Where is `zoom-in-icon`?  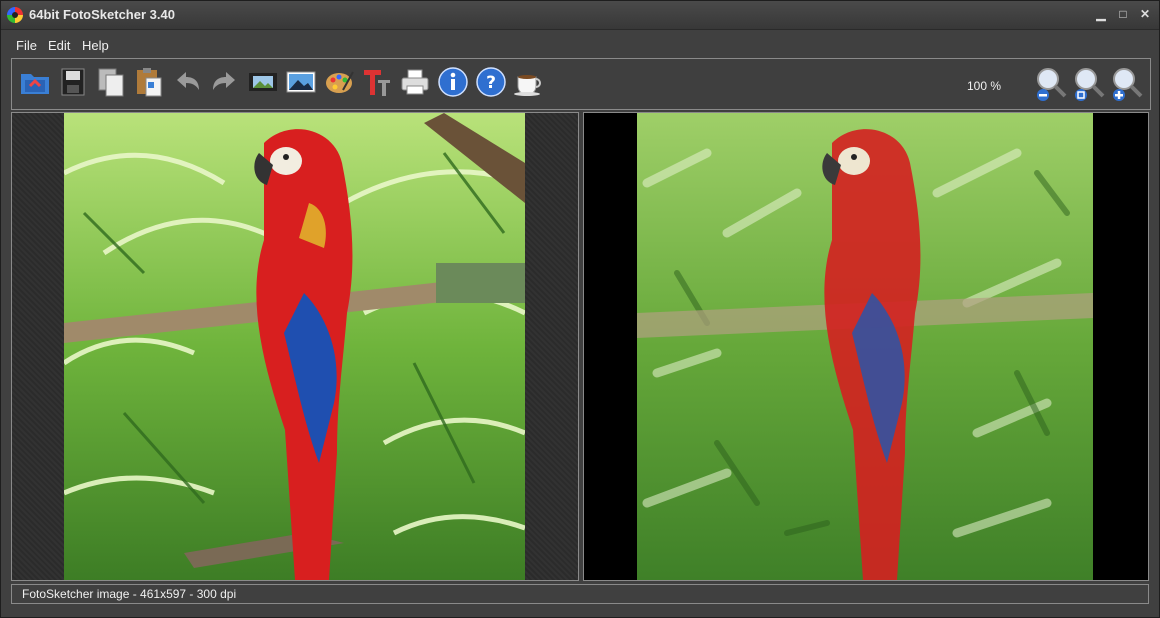 zoom-in-icon is located at coordinates (1126, 84).